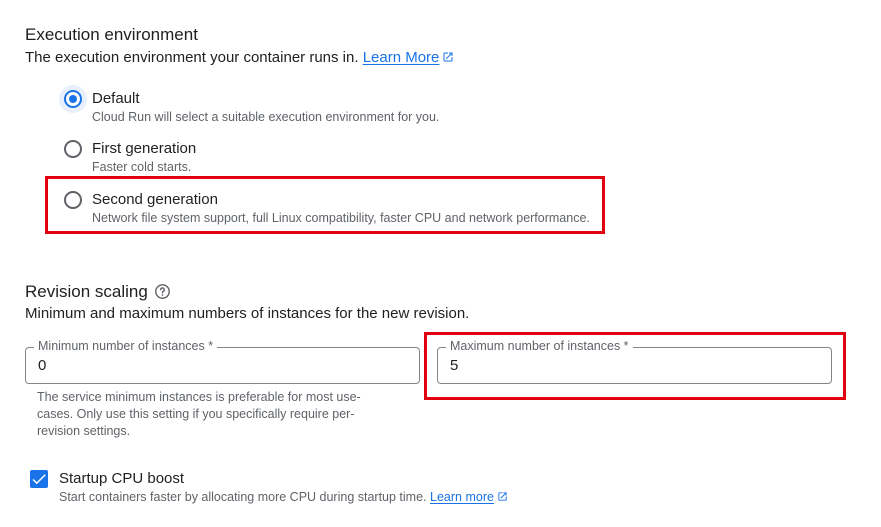  I want to click on radio-first-generation, so click(73, 149).